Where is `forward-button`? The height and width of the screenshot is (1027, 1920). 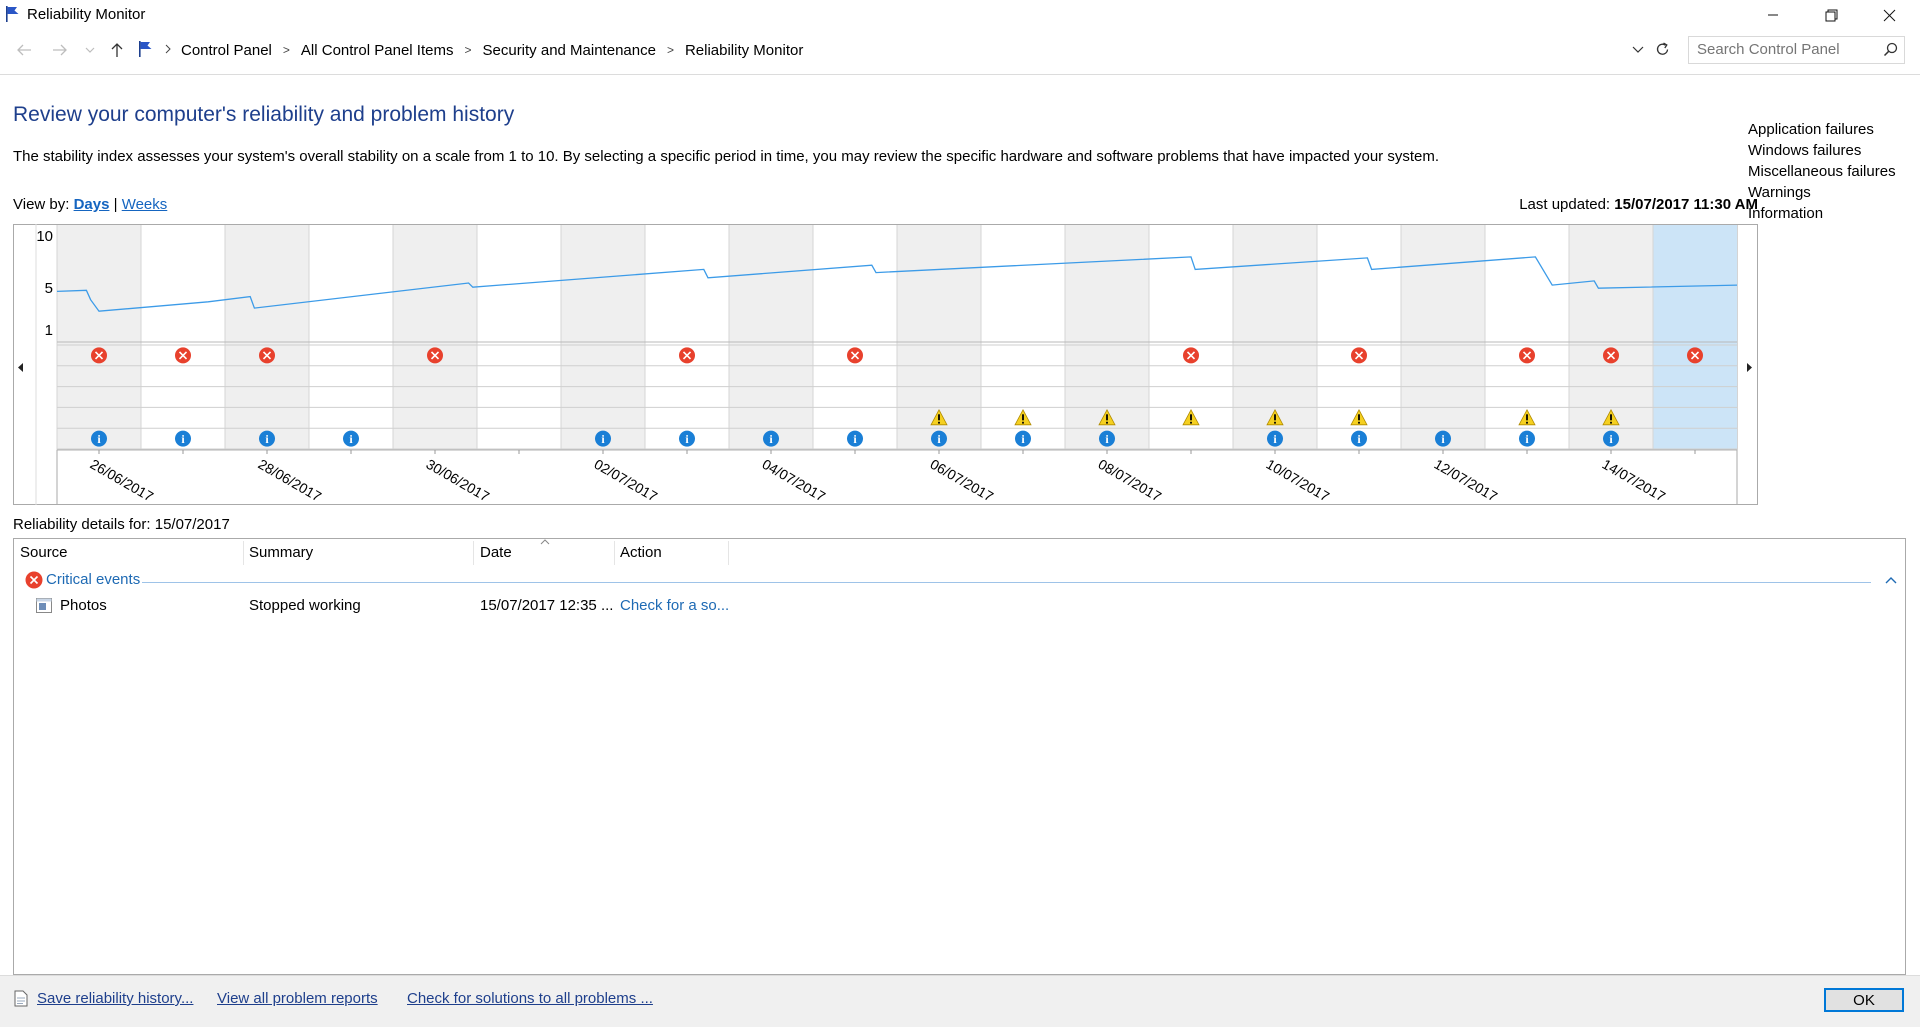 forward-button is located at coordinates (60, 50).